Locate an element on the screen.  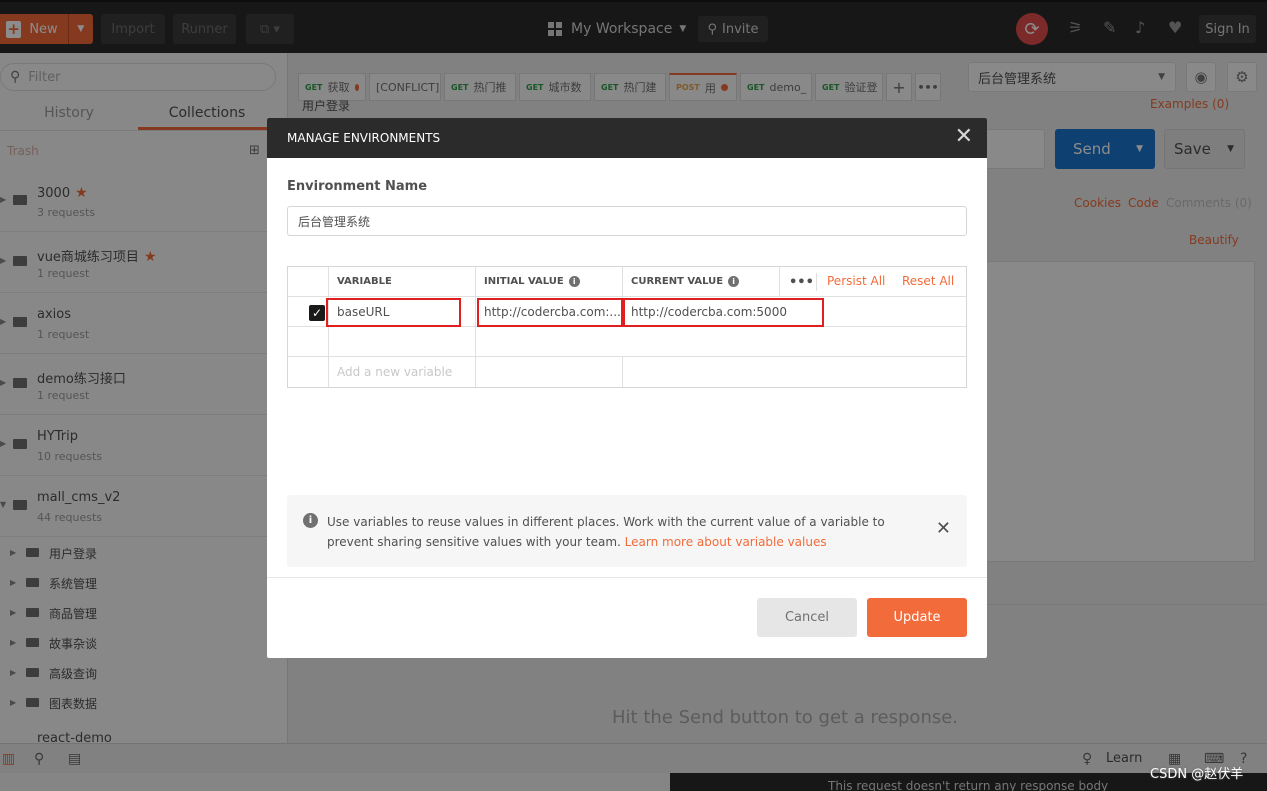
column-header-initial: INITIAL VALUE i is located at coordinates (548, 281).